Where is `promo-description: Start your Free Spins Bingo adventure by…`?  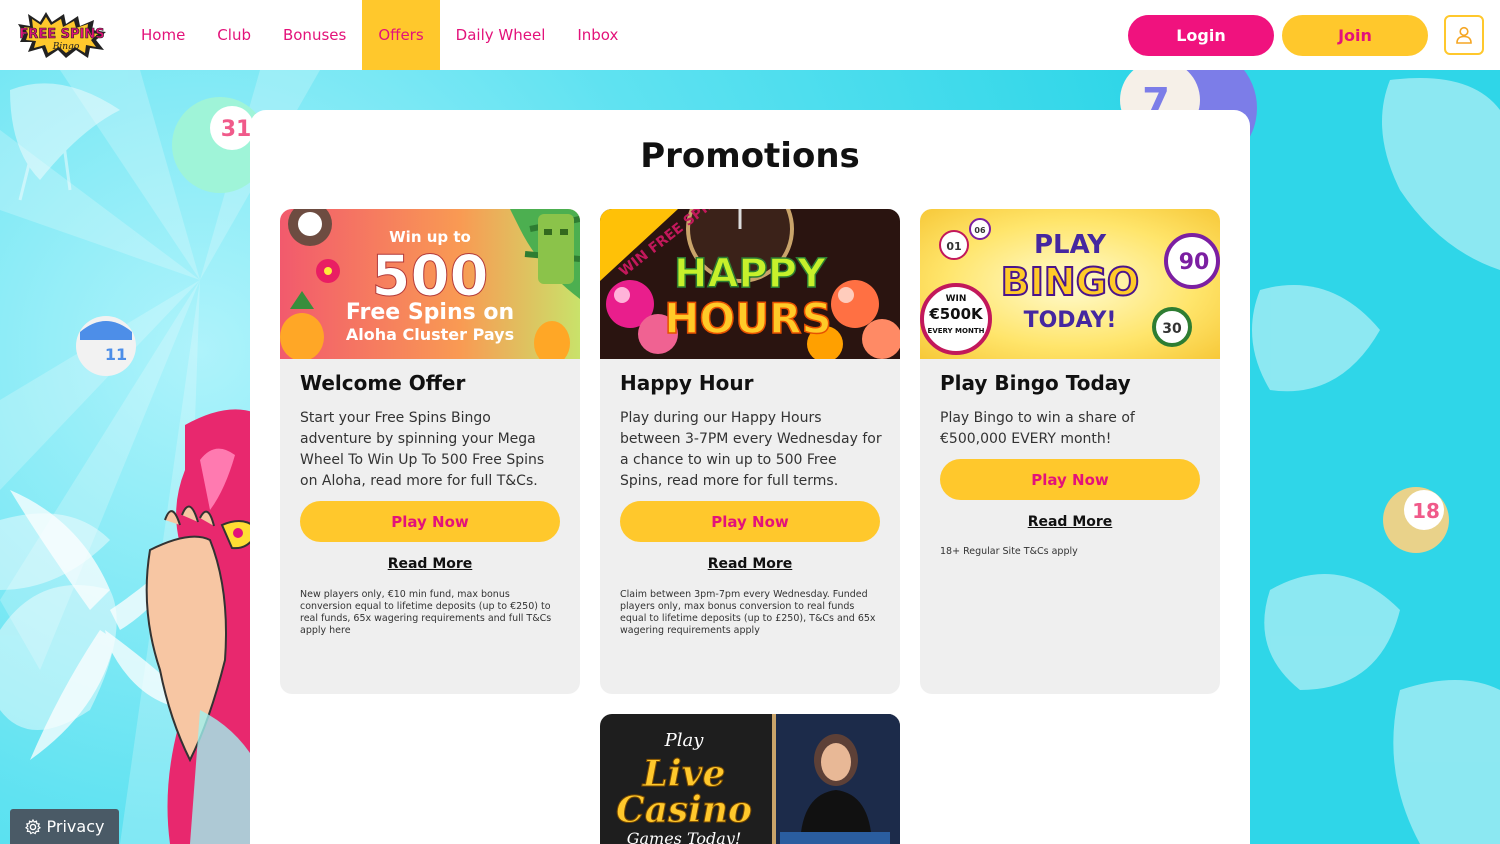 promo-description: Start your Free Spins Bingo adventure by… is located at coordinates (422, 449).